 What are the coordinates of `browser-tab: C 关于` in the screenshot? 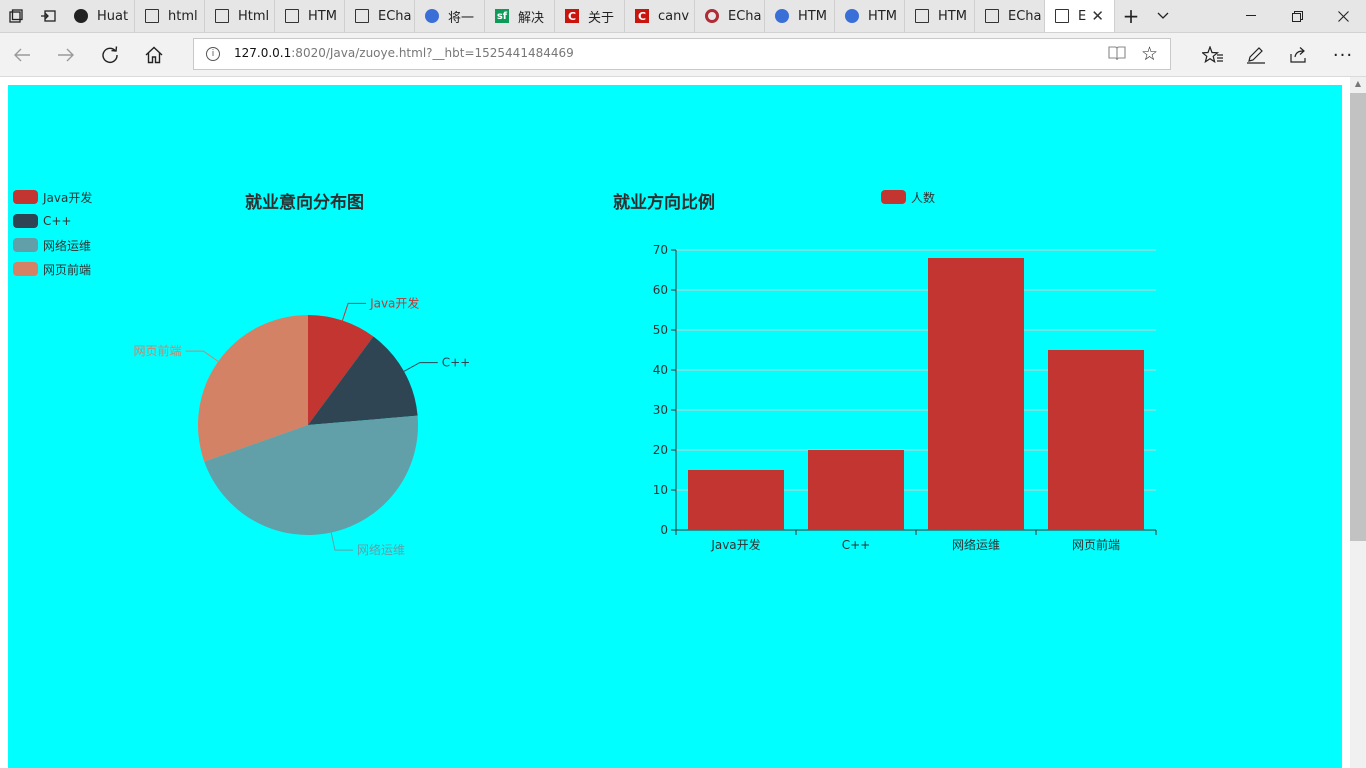 It's located at (590, 16).